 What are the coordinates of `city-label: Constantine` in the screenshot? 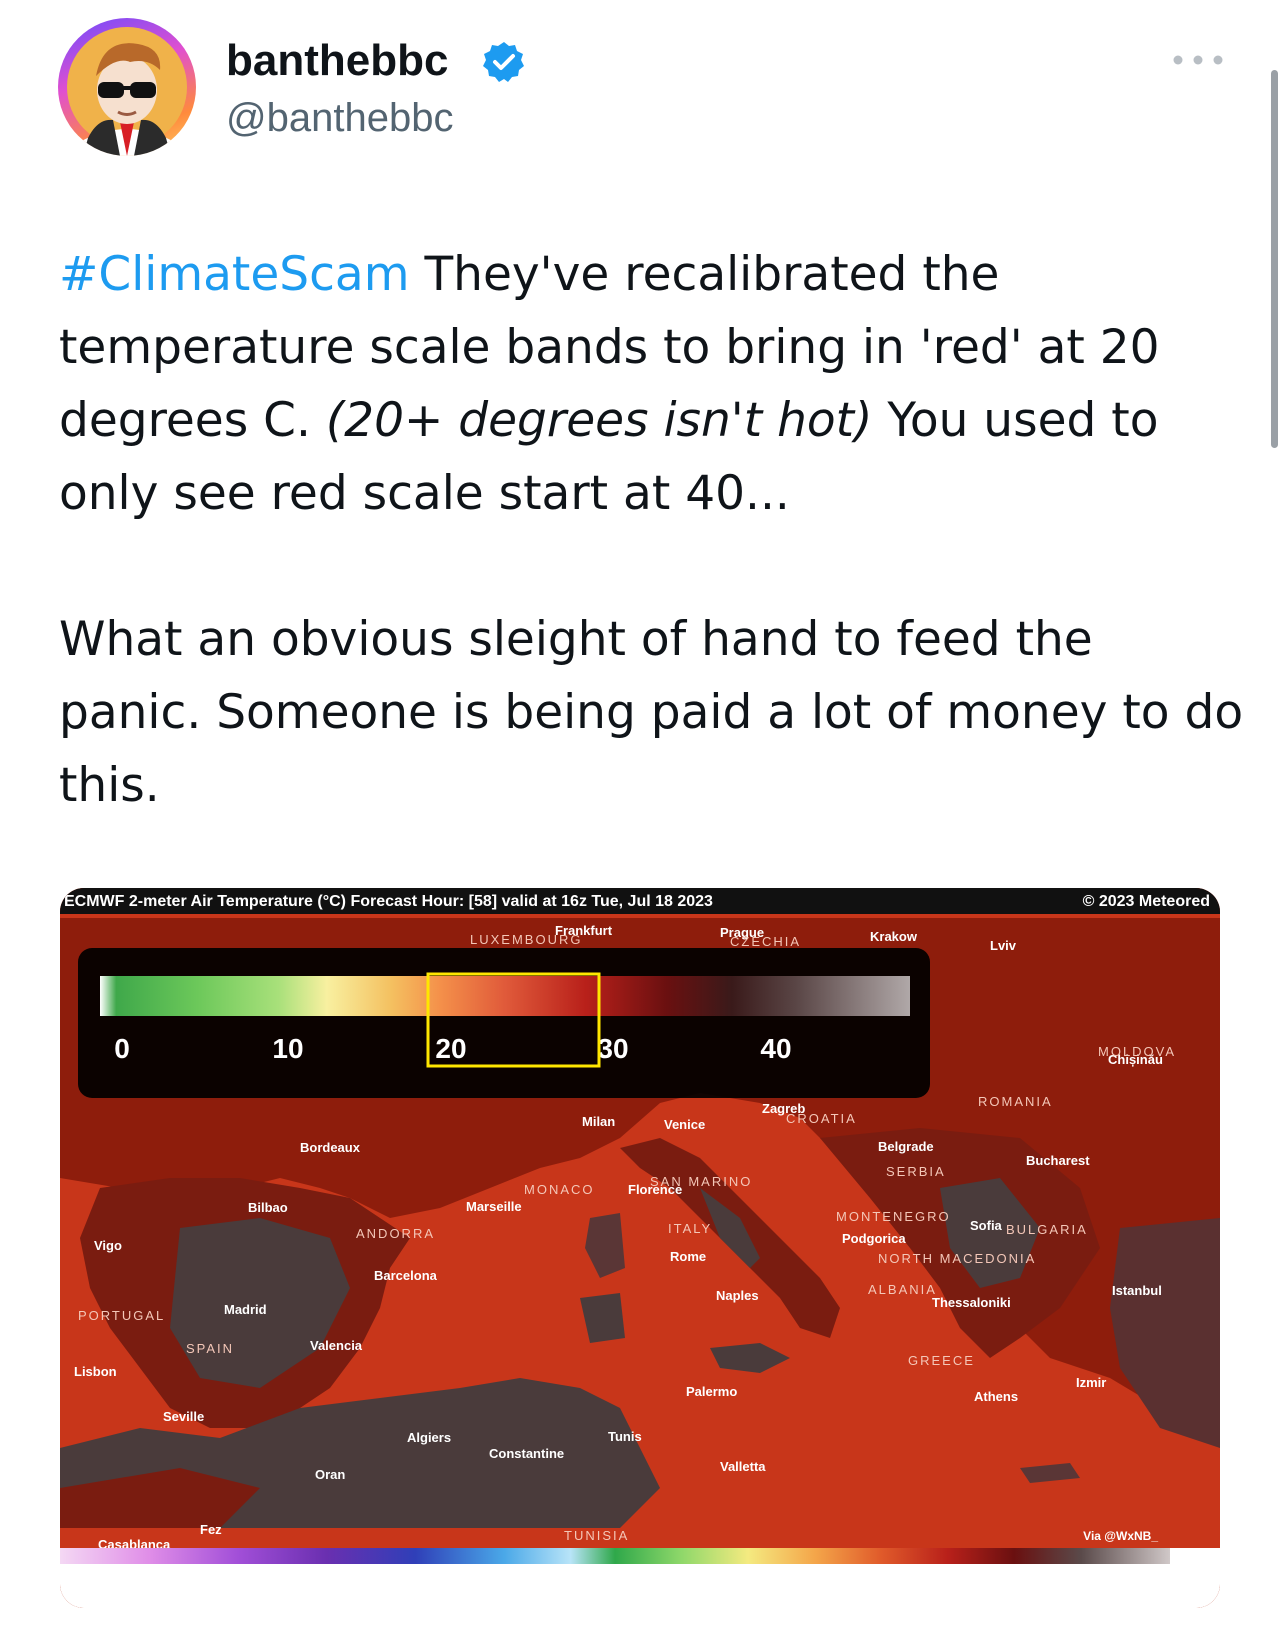 It's located at (526, 1453).